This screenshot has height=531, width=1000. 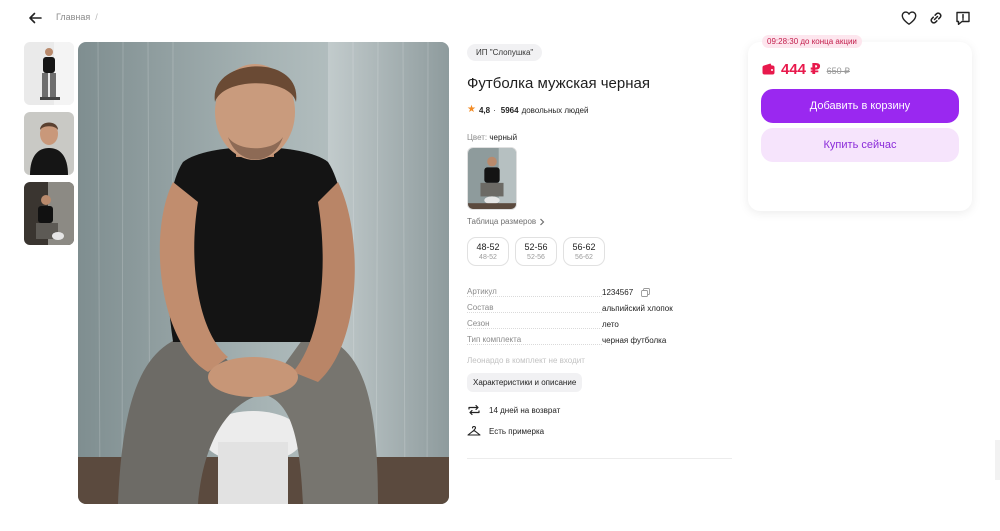 I want to click on hanger-icon, so click(x=474, y=431).